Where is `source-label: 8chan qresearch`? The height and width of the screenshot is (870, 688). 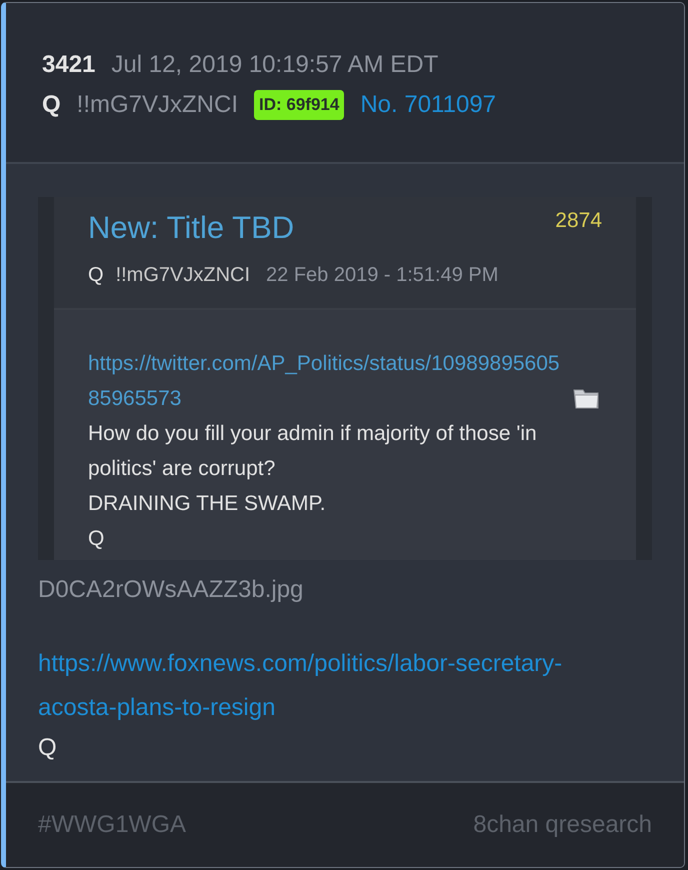
source-label: 8chan qresearch is located at coordinates (562, 825).